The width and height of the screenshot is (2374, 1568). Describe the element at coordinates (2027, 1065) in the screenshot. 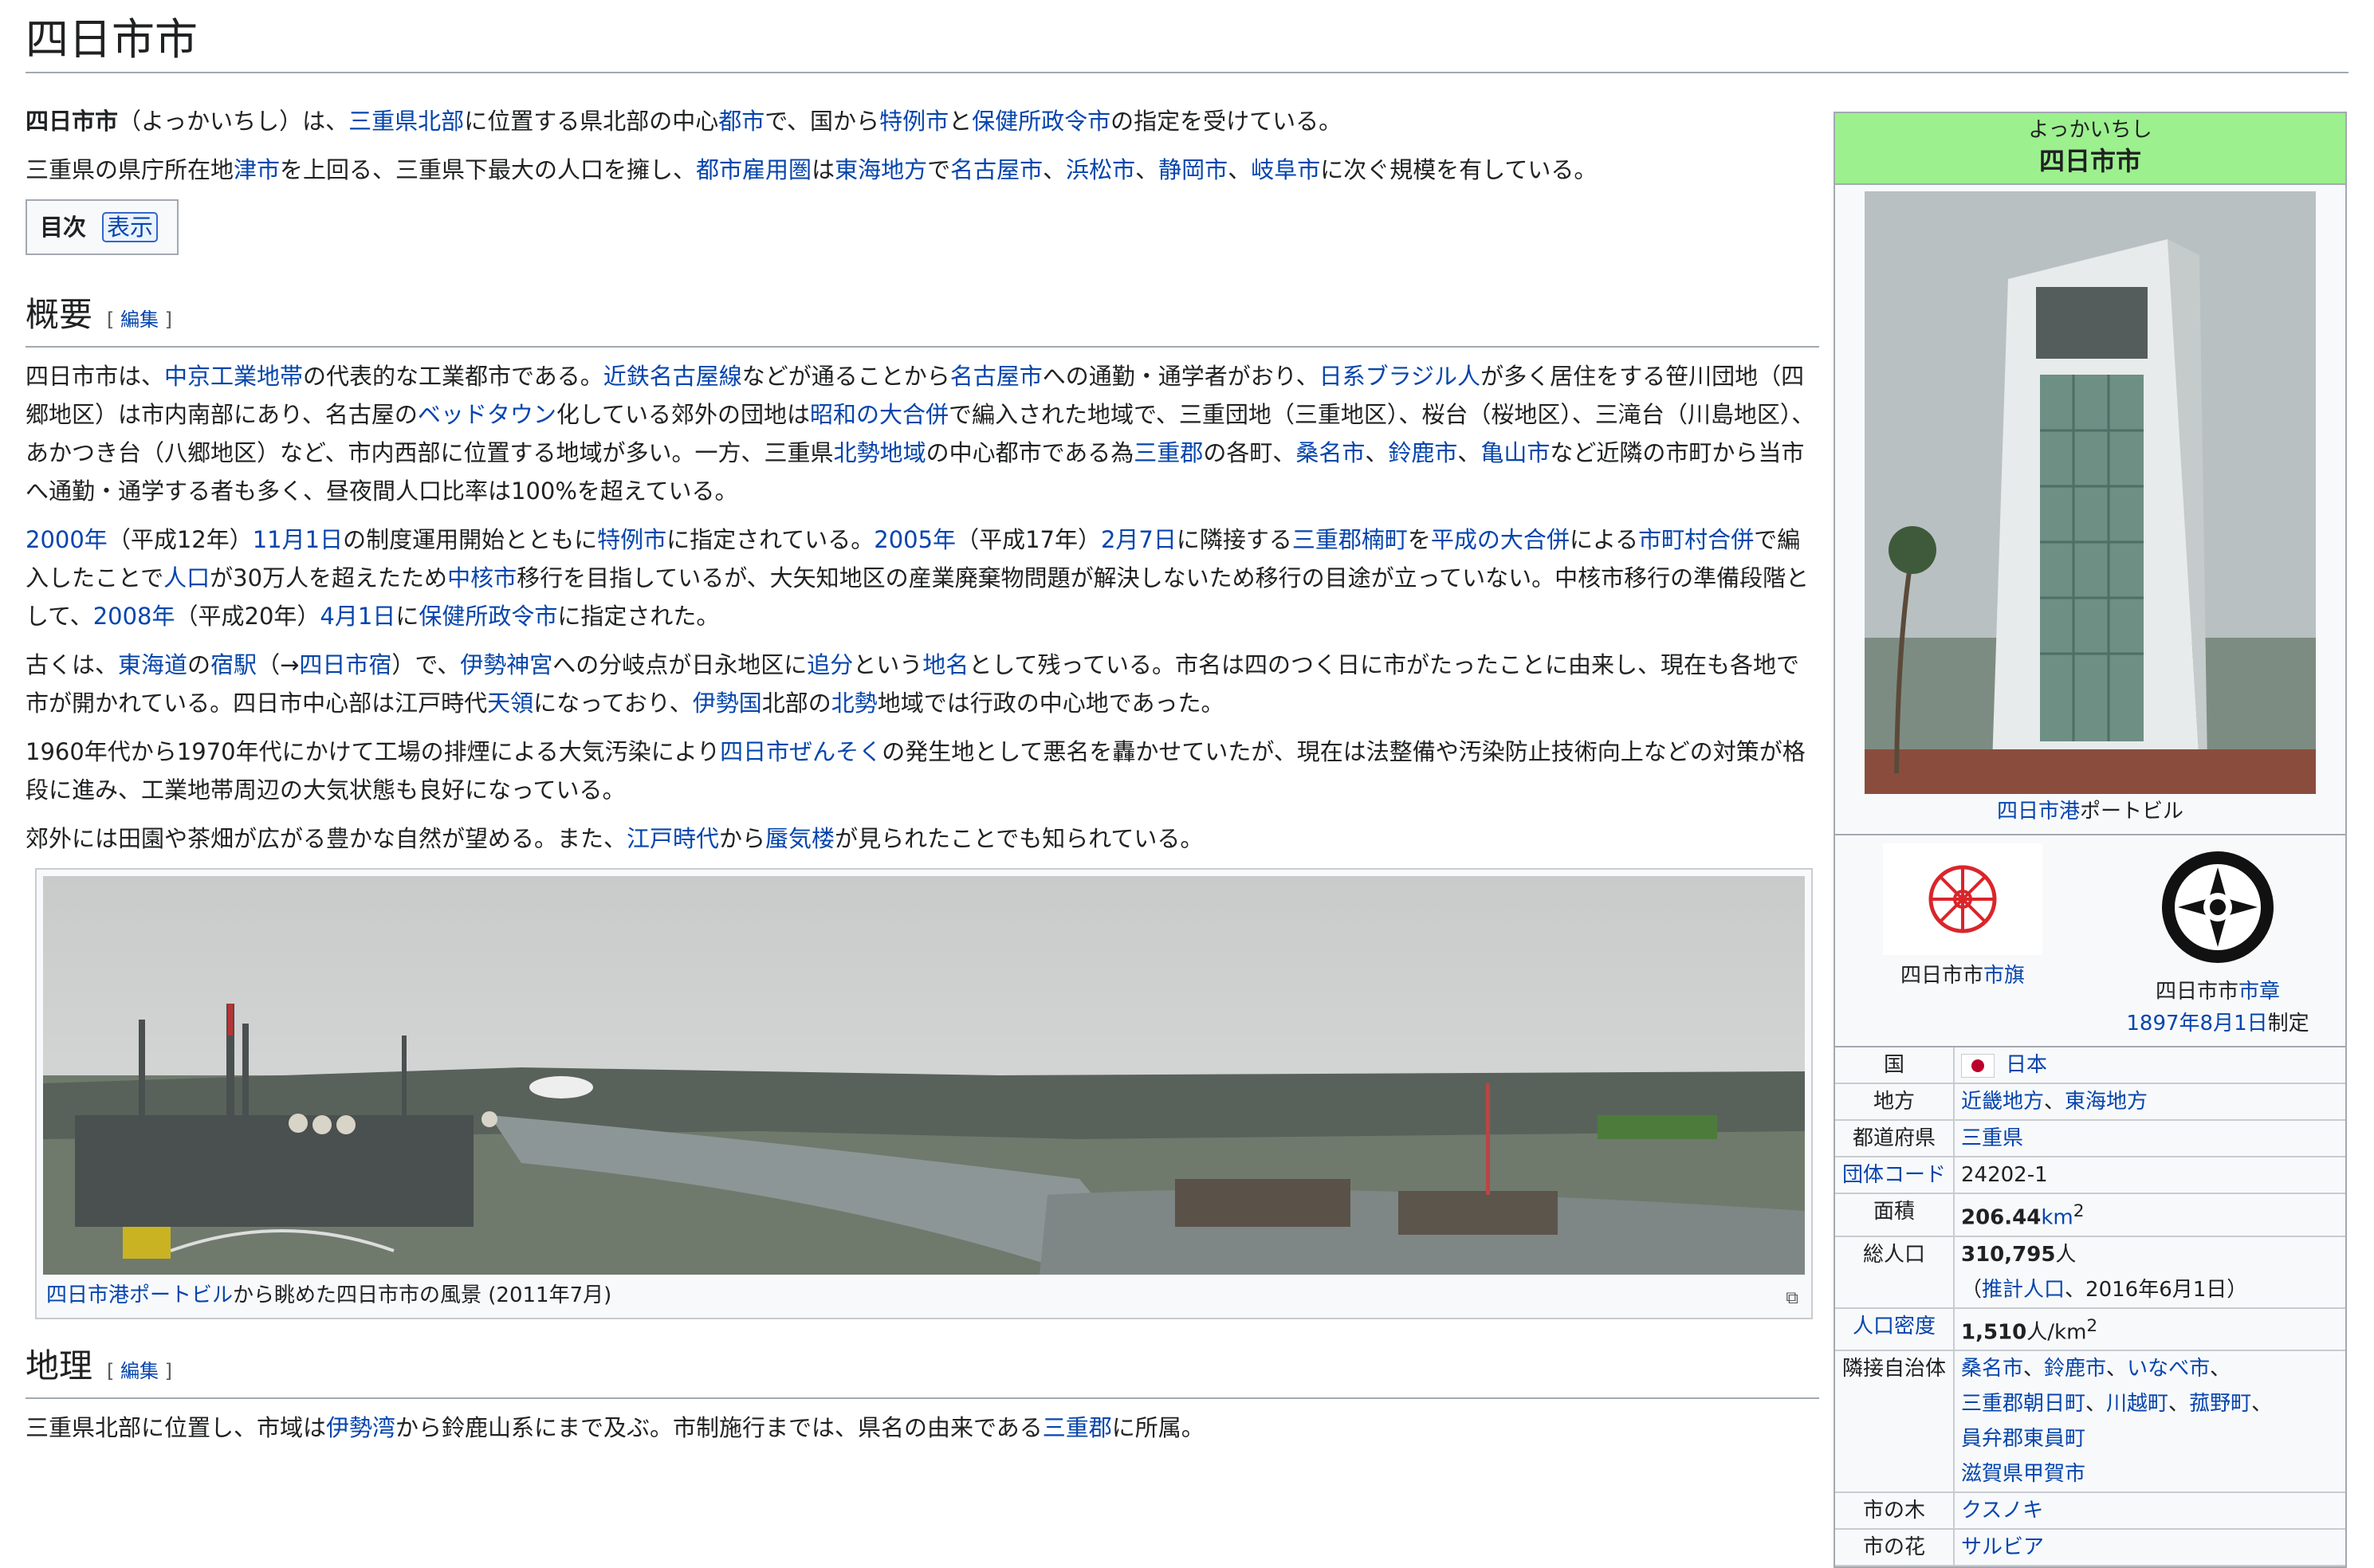

I see `link-japan: 日本` at that location.